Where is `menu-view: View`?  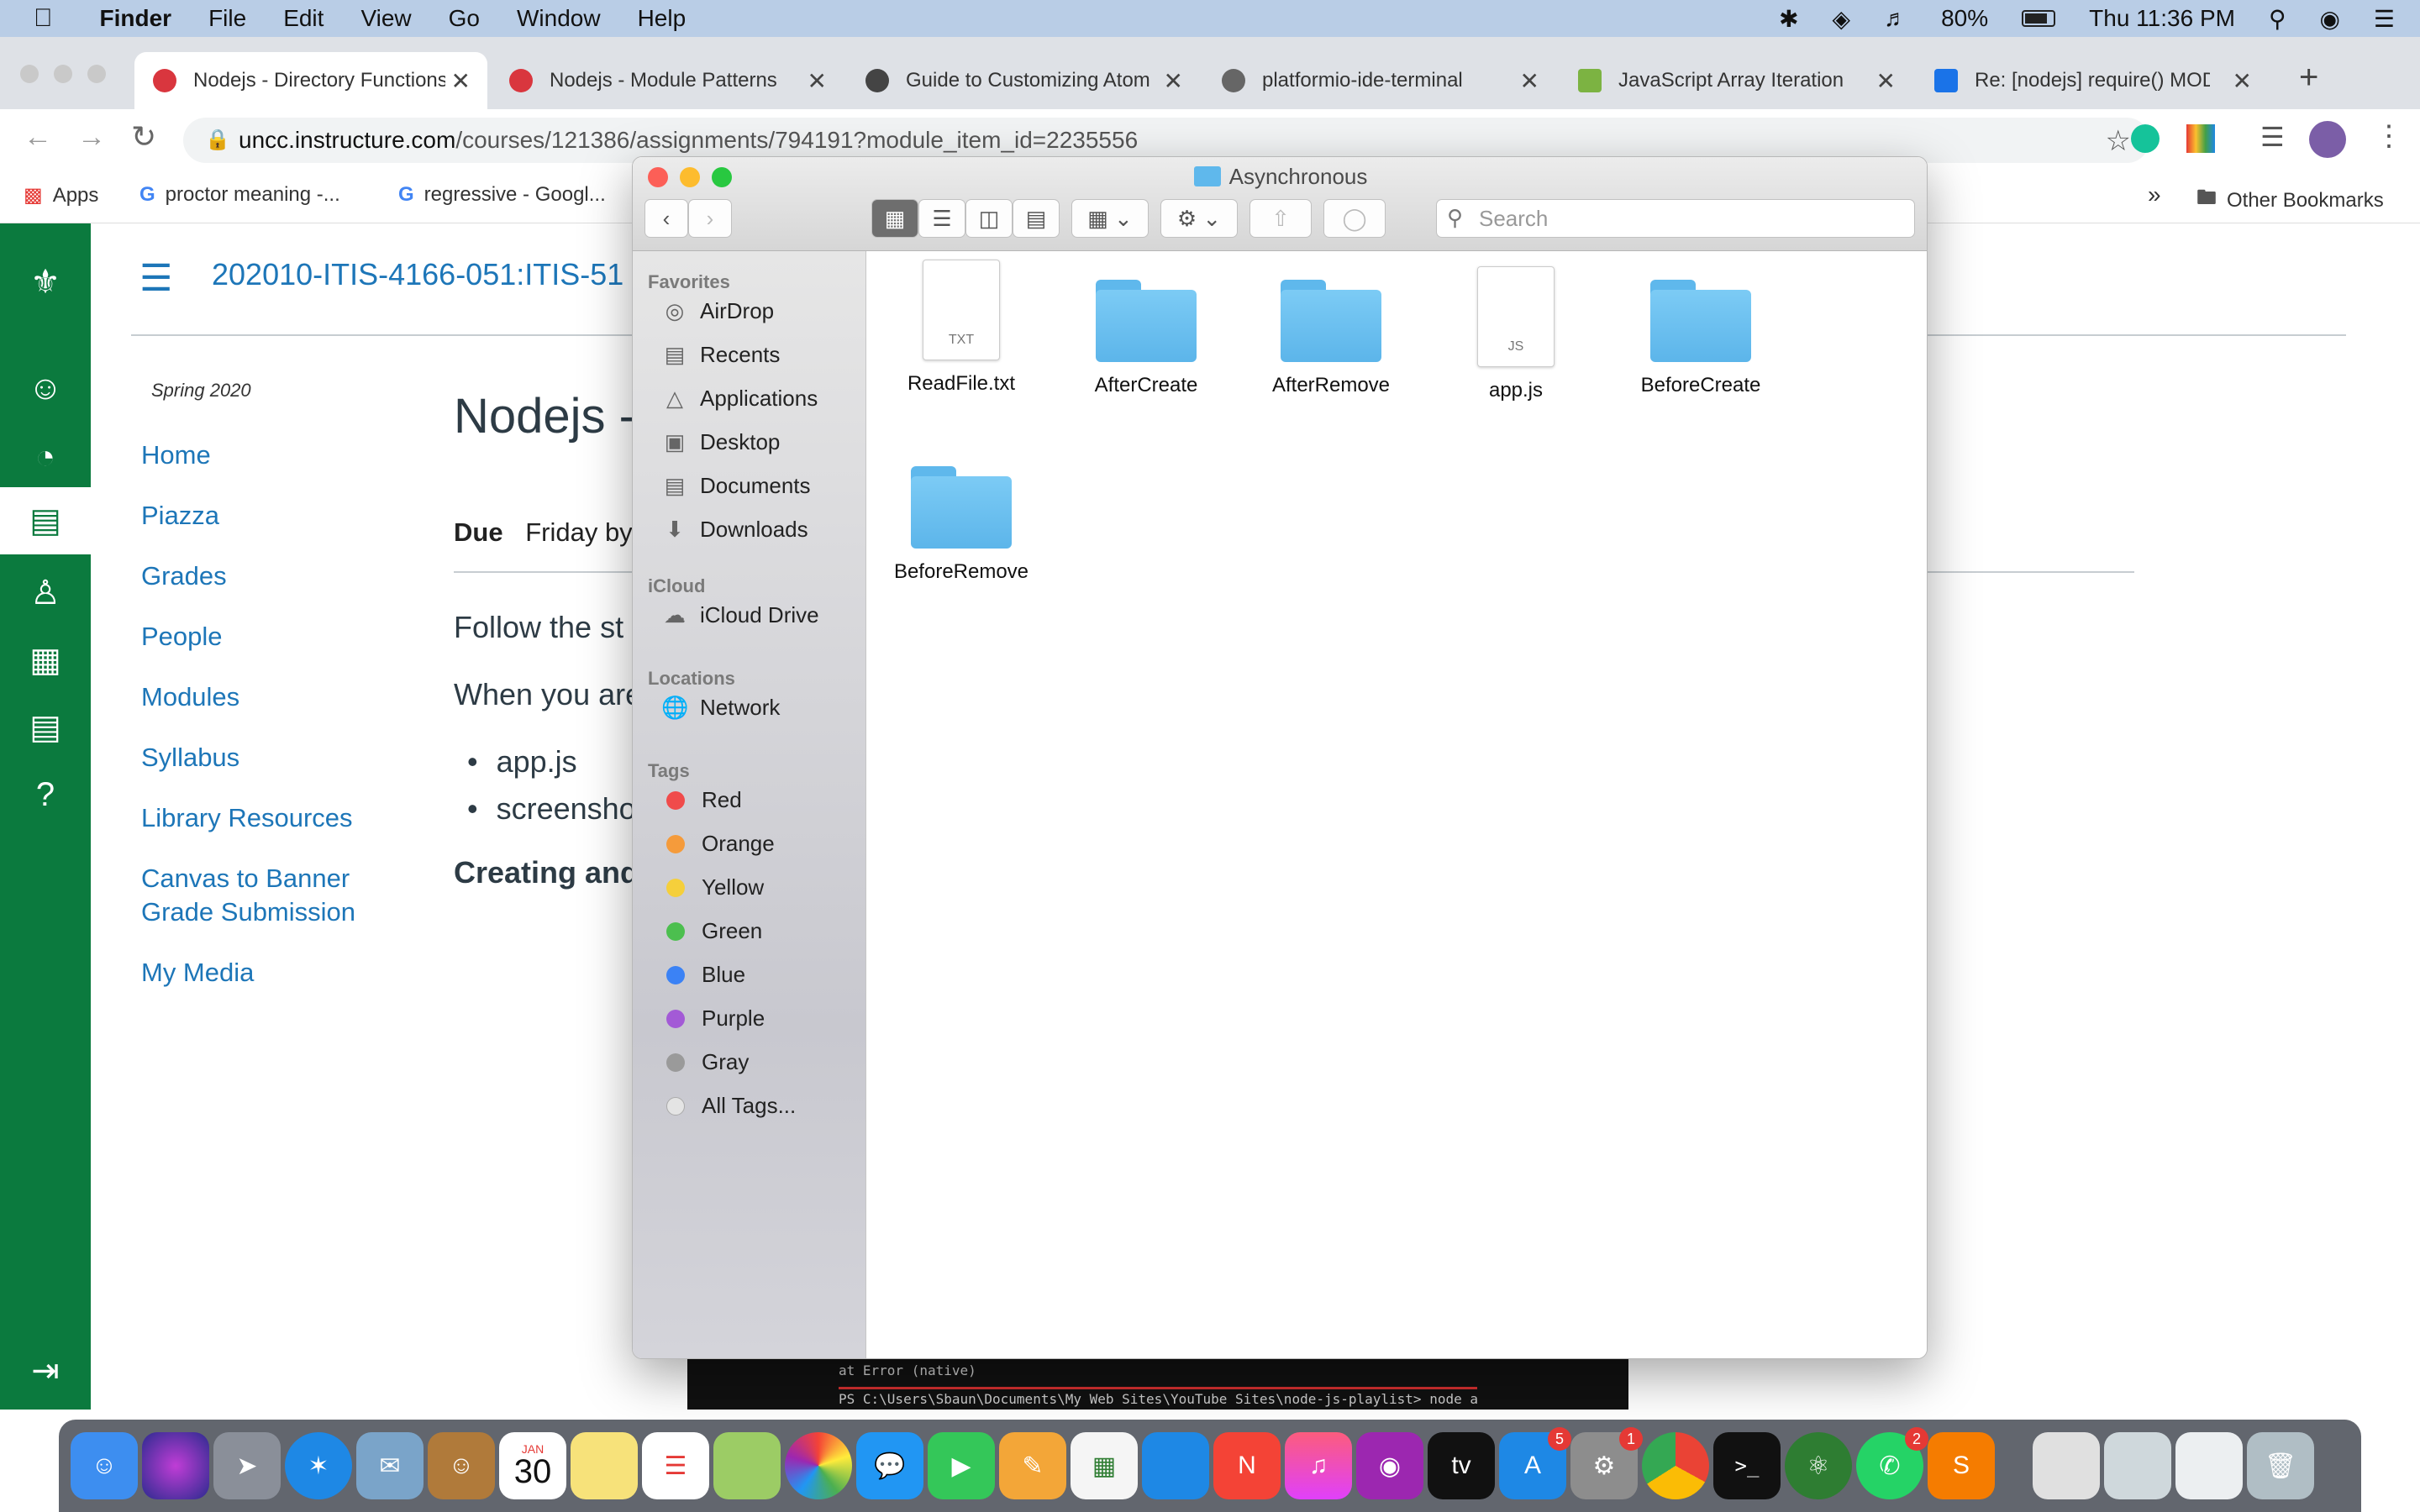 menu-view: View is located at coordinates (385, 18).